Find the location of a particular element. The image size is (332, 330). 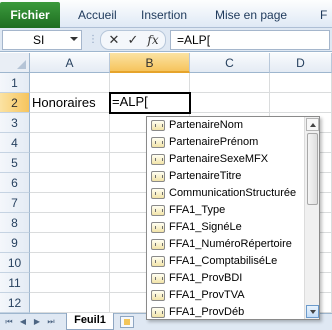

tab-mise-en-page: Mise en page is located at coordinates (251, 15).